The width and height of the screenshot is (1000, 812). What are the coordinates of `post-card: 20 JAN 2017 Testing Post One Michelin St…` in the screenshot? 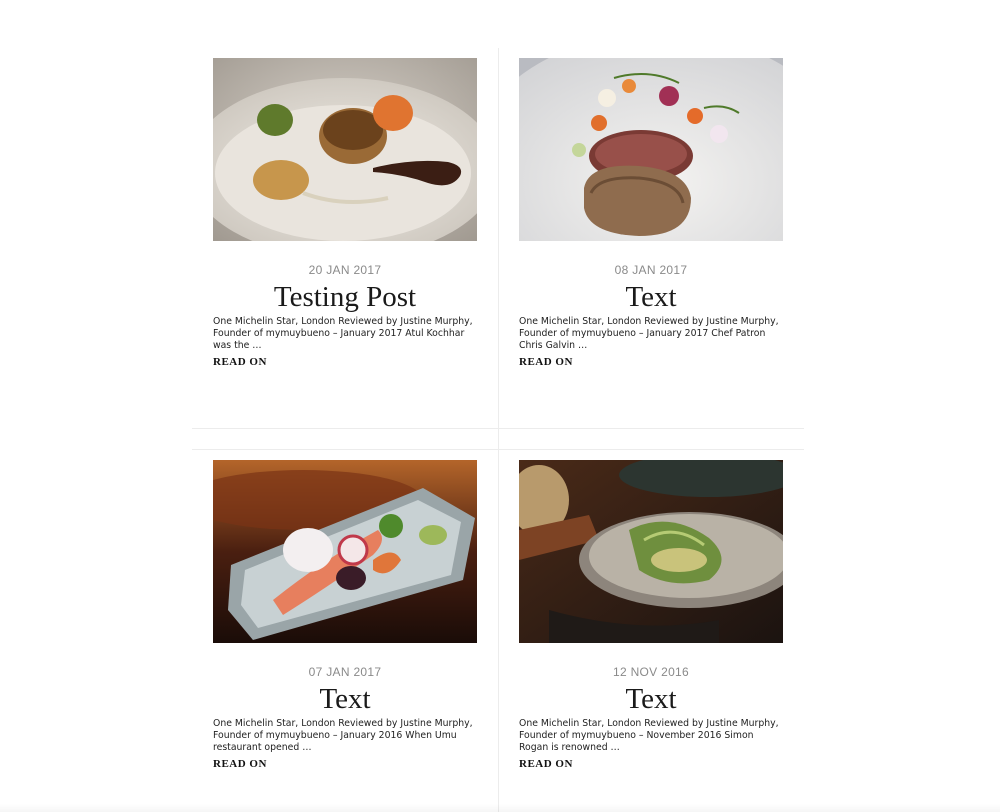 It's located at (345, 214).